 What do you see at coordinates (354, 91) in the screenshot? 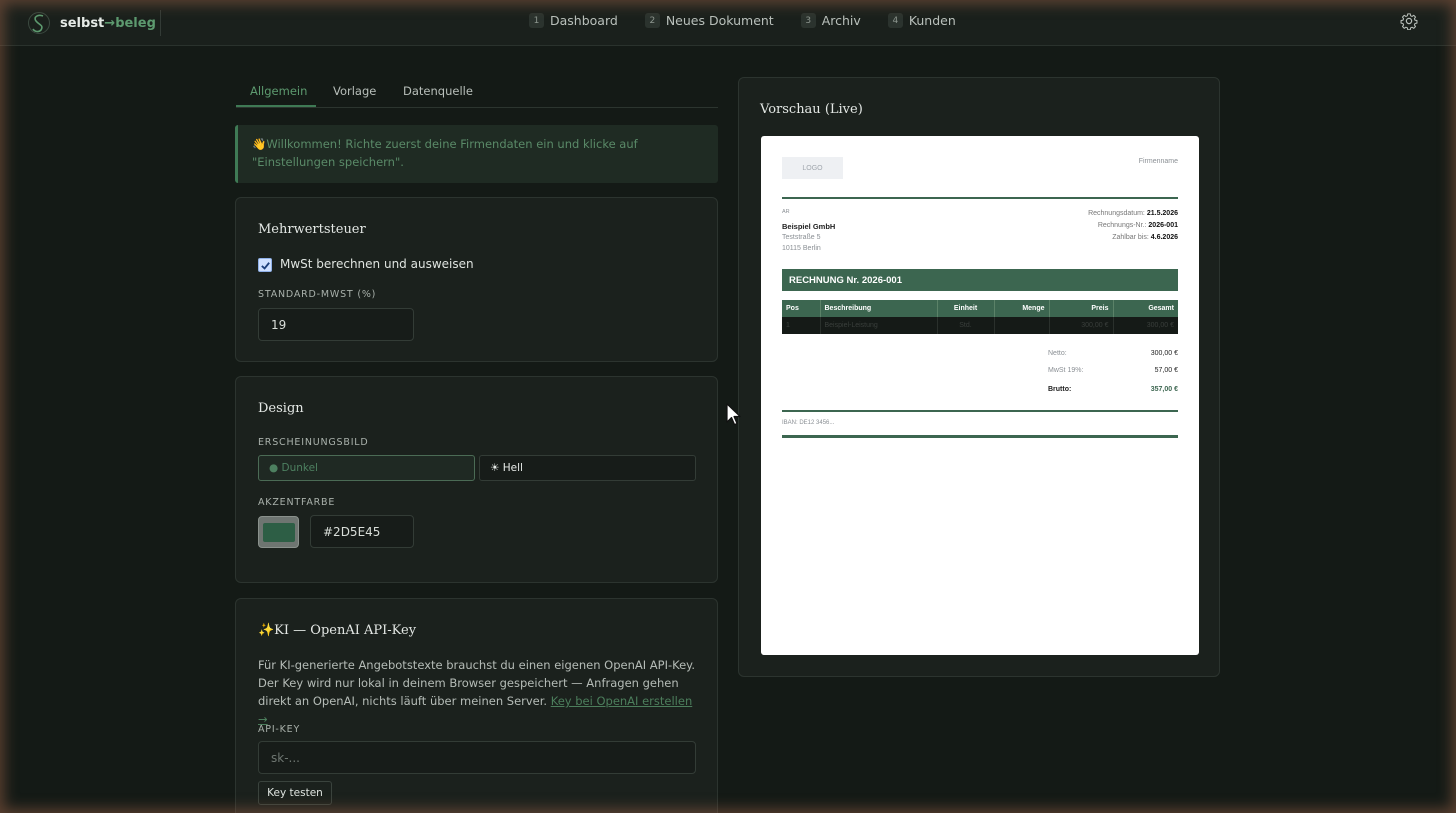
I see `tab-template: Vorlage` at bounding box center [354, 91].